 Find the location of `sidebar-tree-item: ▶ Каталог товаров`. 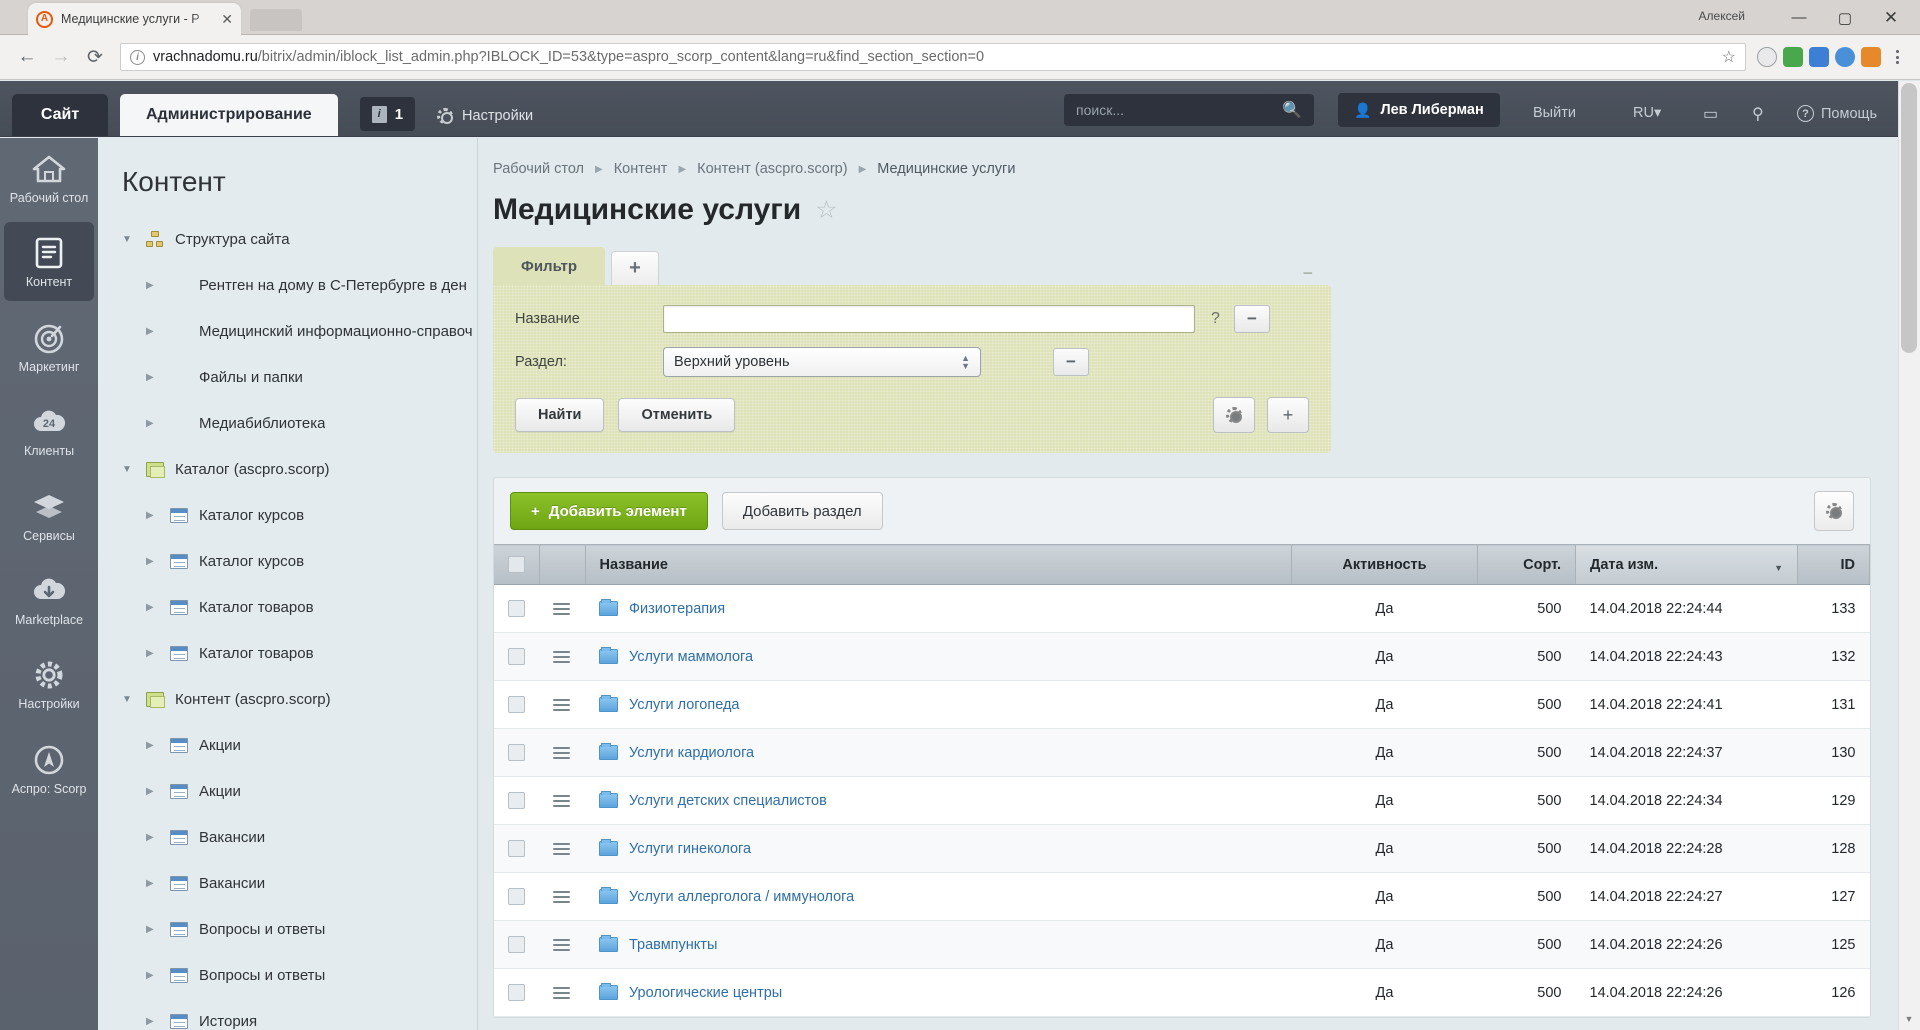

sidebar-tree-item: ▶ Каталог товаров is located at coordinates (287, 653).